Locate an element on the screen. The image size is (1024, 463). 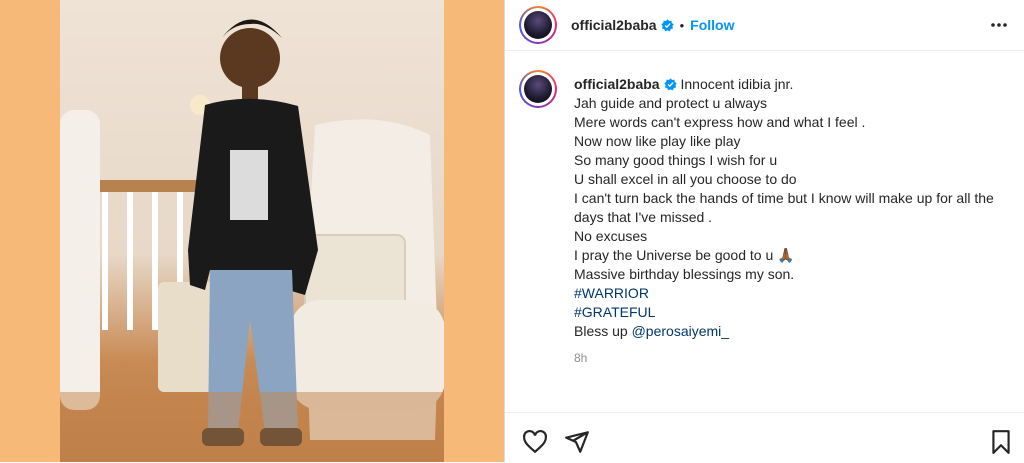
more-options-icon is located at coordinates (999, 25).